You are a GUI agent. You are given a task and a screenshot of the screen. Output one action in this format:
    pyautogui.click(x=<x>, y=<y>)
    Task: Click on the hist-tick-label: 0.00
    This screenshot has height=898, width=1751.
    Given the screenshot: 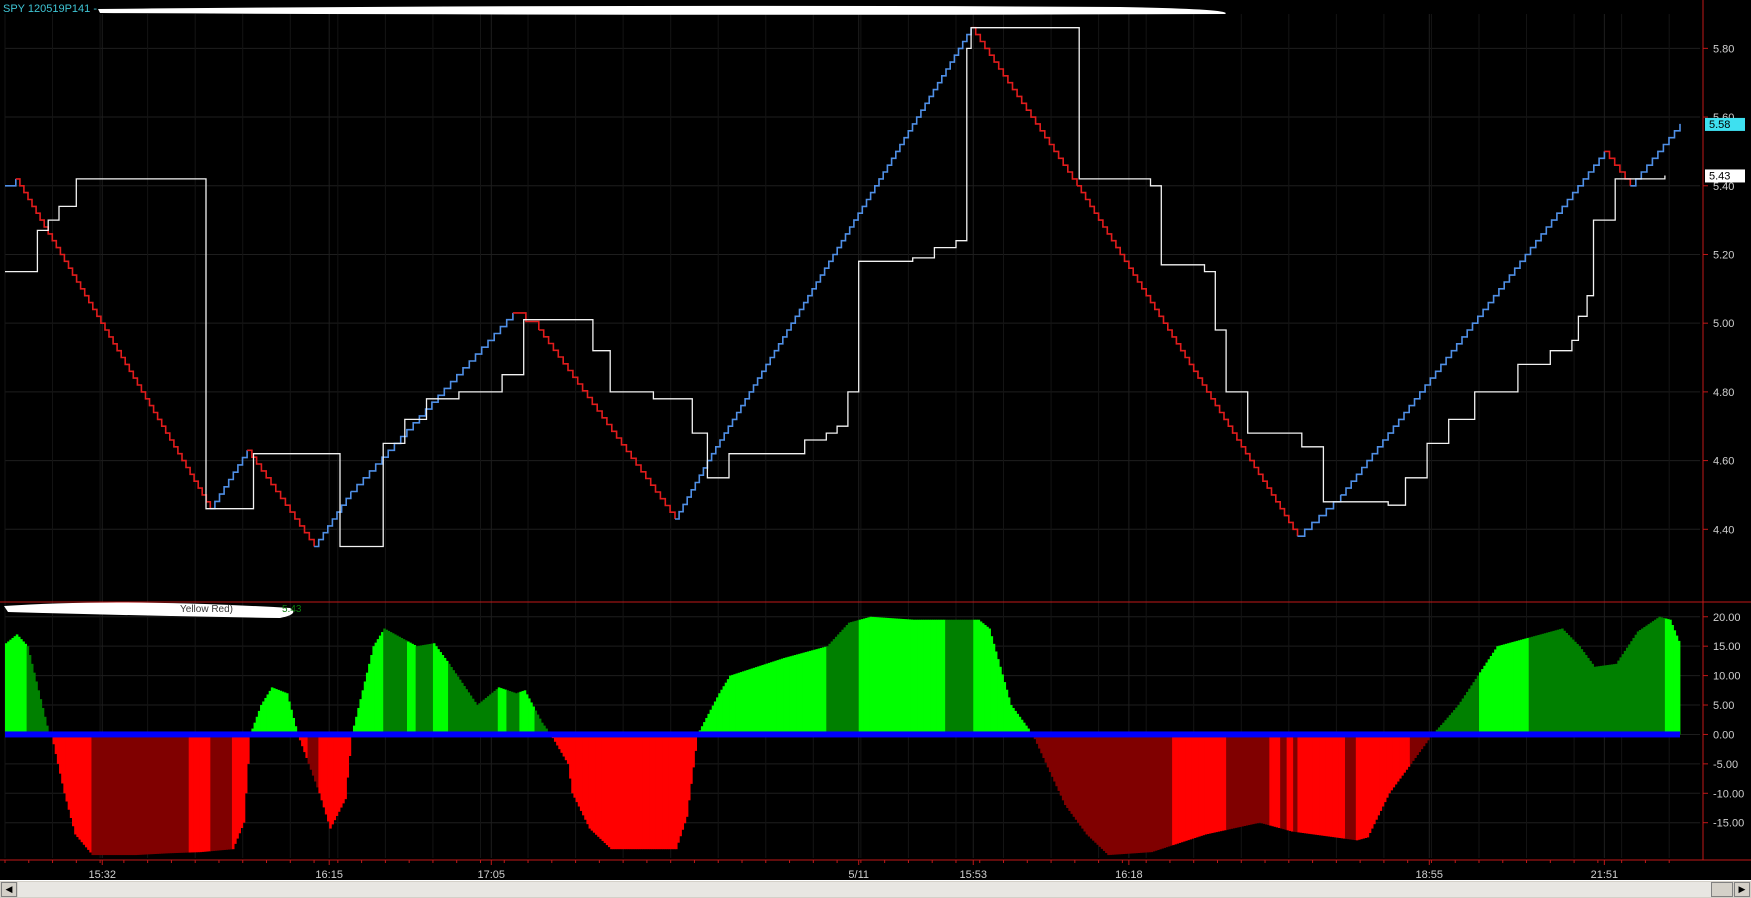 What is the action you would take?
    pyautogui.click(x=1723, y=735)
    